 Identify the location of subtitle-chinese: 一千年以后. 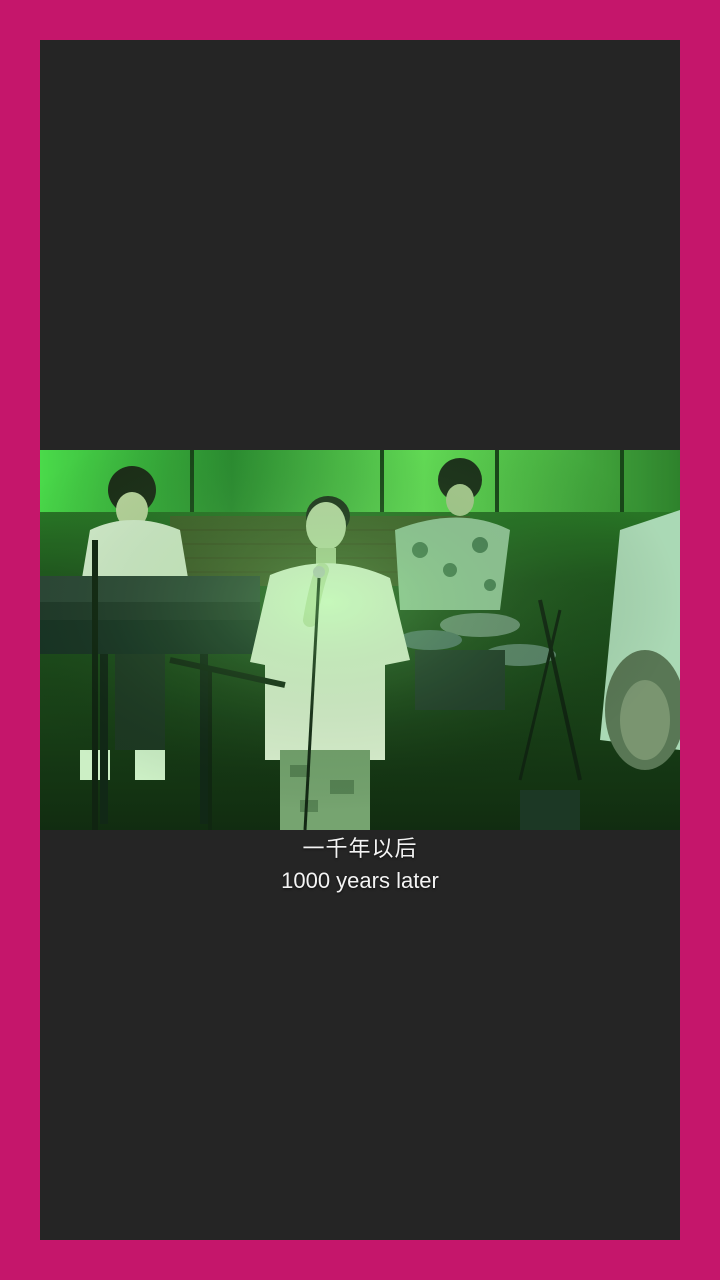
(360, 849).